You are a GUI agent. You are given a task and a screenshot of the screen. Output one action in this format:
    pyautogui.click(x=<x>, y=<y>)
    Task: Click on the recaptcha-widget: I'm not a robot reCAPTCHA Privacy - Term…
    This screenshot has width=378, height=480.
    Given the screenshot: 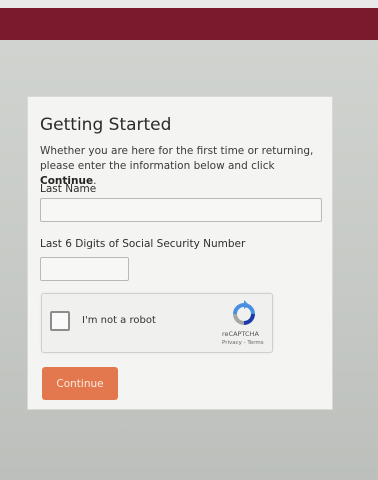 What is the action you would take?
    pyautogui.click(x=157, y=323)
    